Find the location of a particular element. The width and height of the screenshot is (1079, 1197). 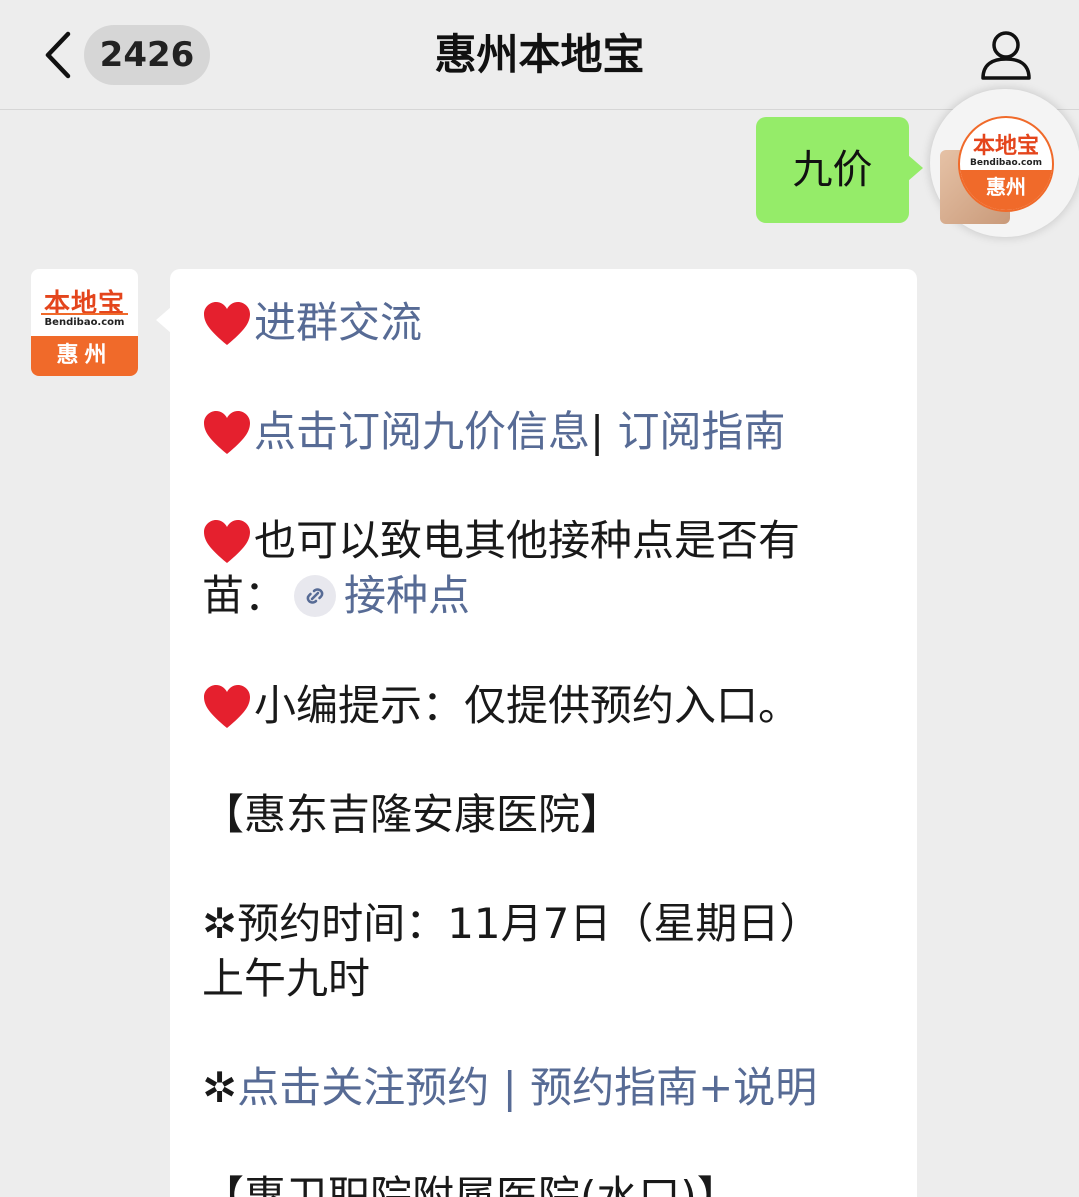

logo-url: Bendibao.com is located at coordinates (1006, 163).